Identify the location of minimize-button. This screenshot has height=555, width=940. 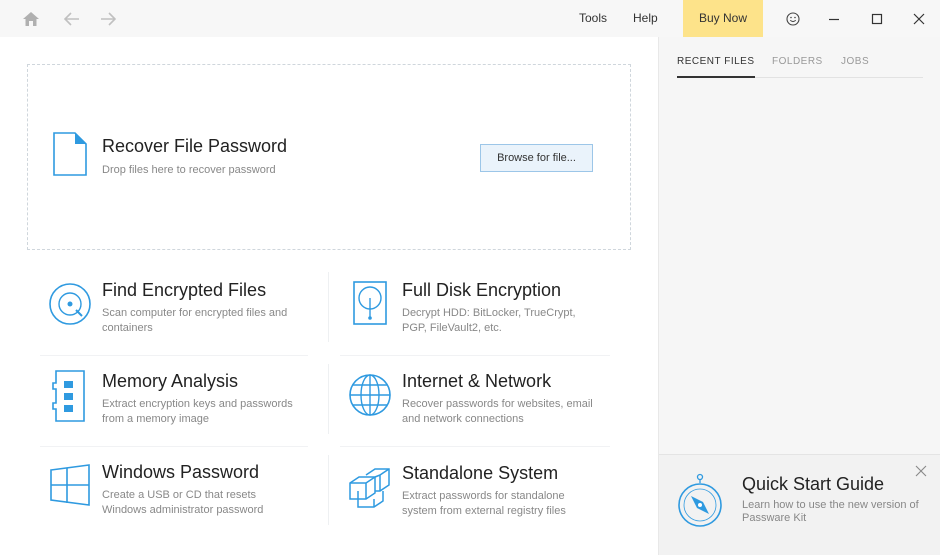
(834, 18).